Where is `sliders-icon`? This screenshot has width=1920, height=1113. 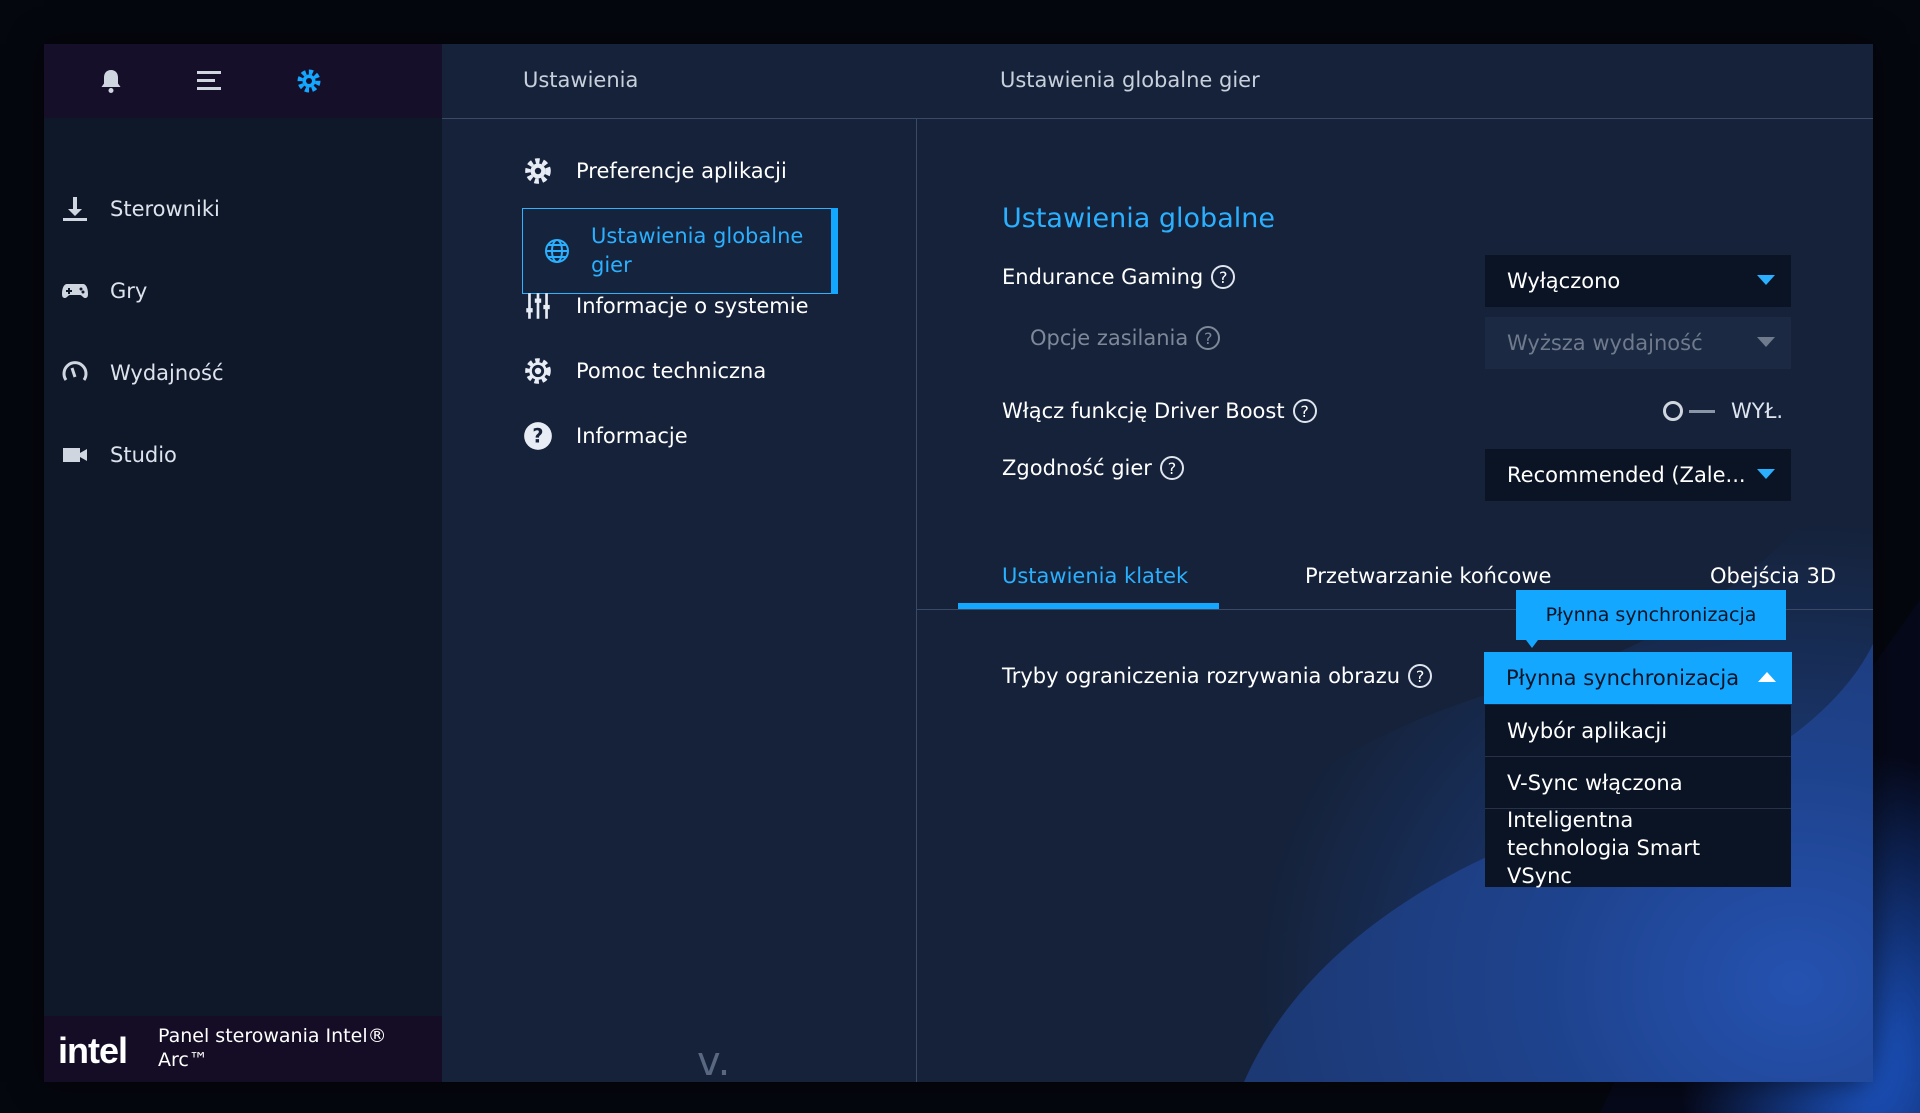
sliders-icon is located at coordinates (538, 306).